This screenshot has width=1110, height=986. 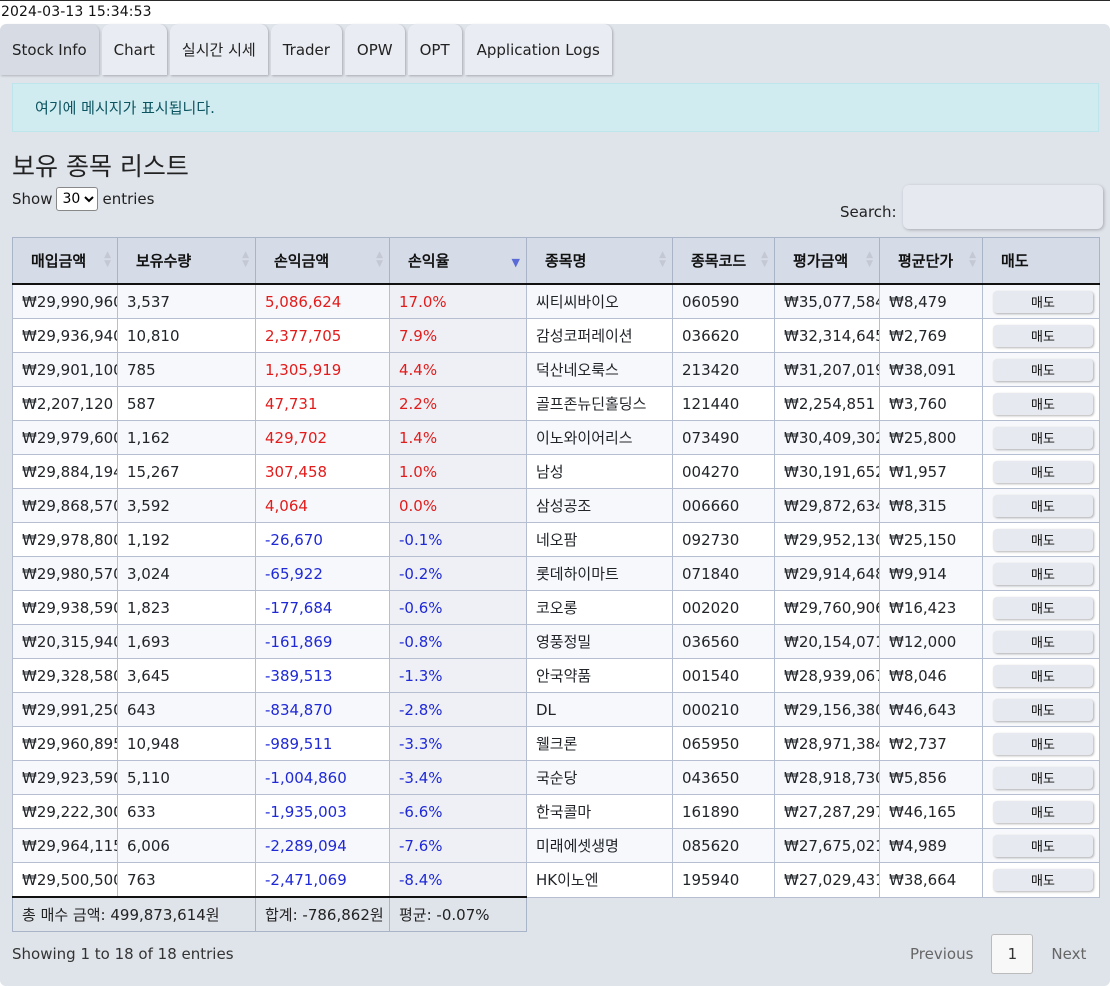 What do you see at coordinates (322, 811) in the screenshot?
I see `cell-pnl-amount: -1,935,003` at bounding box center [322, 811].